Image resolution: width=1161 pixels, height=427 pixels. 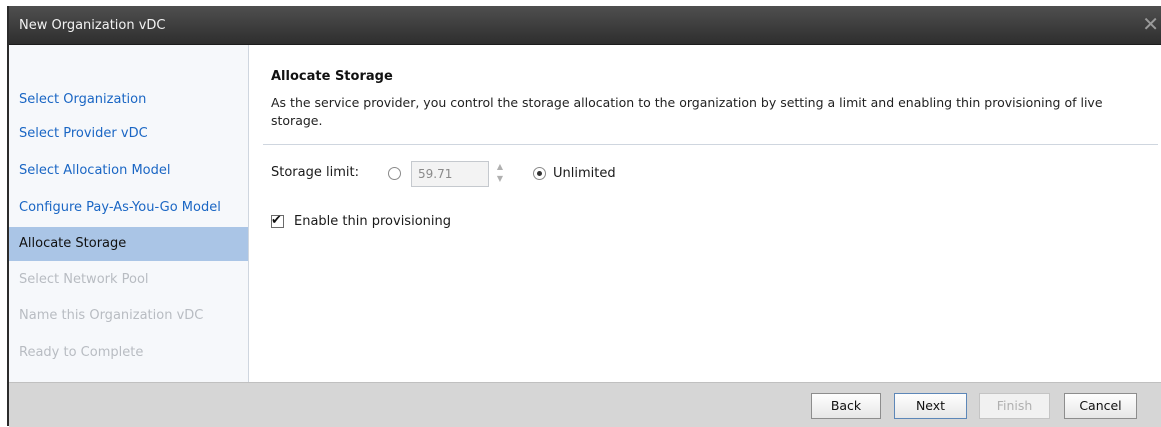 I want to click on step-select-network-pool: Select Network Pool, so click(x=84, y=279).